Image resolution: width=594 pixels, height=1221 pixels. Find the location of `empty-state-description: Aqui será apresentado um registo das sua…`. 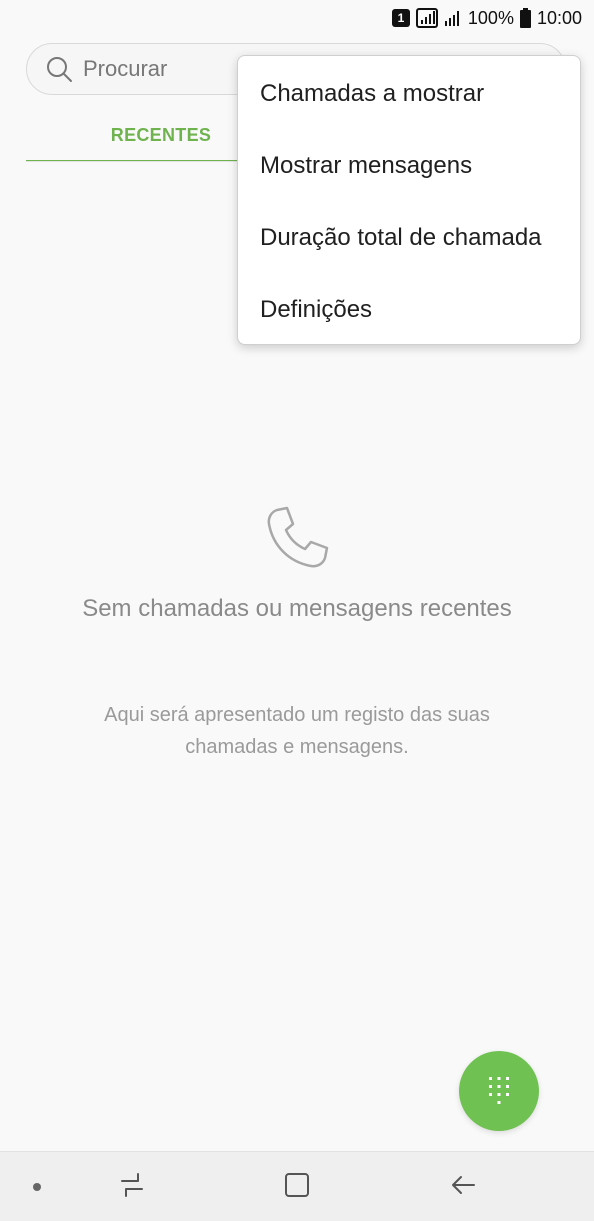

empty-state-description: Aqui será apresentado um registo das sua… is located at coordinates (297, 731).